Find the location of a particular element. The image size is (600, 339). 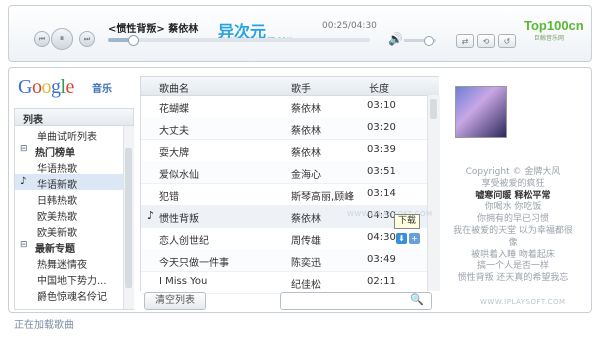

loop-icon: ↺ is located at coordinates (507, 41).